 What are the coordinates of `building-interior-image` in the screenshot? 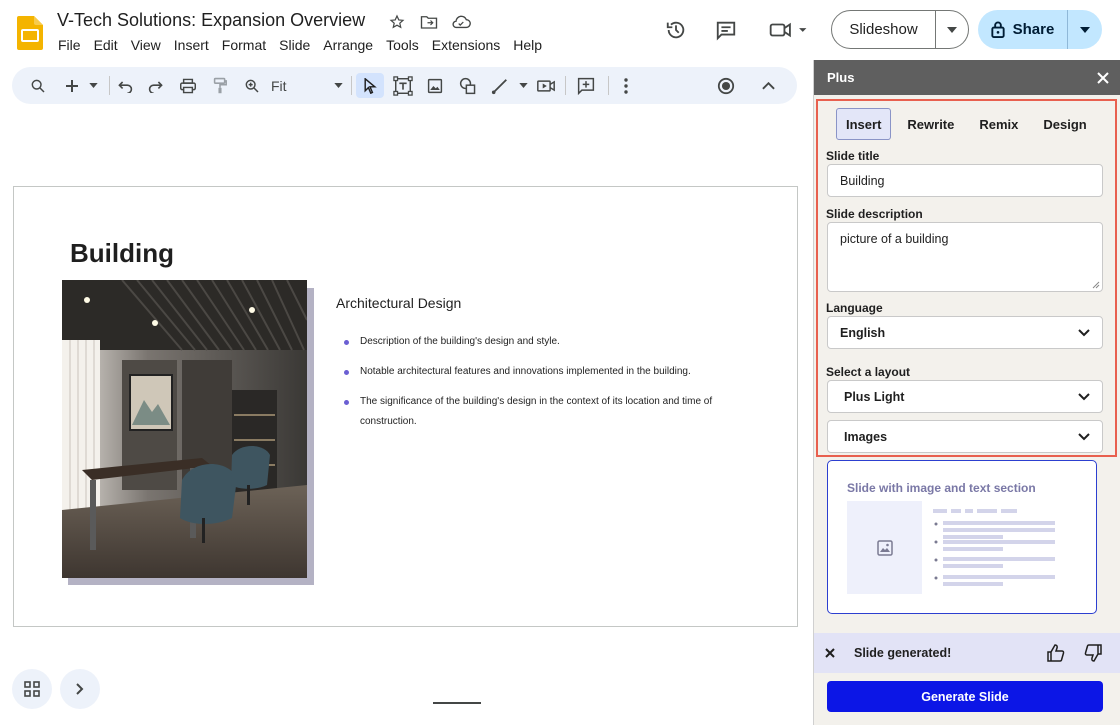 It's located at (184, 429).